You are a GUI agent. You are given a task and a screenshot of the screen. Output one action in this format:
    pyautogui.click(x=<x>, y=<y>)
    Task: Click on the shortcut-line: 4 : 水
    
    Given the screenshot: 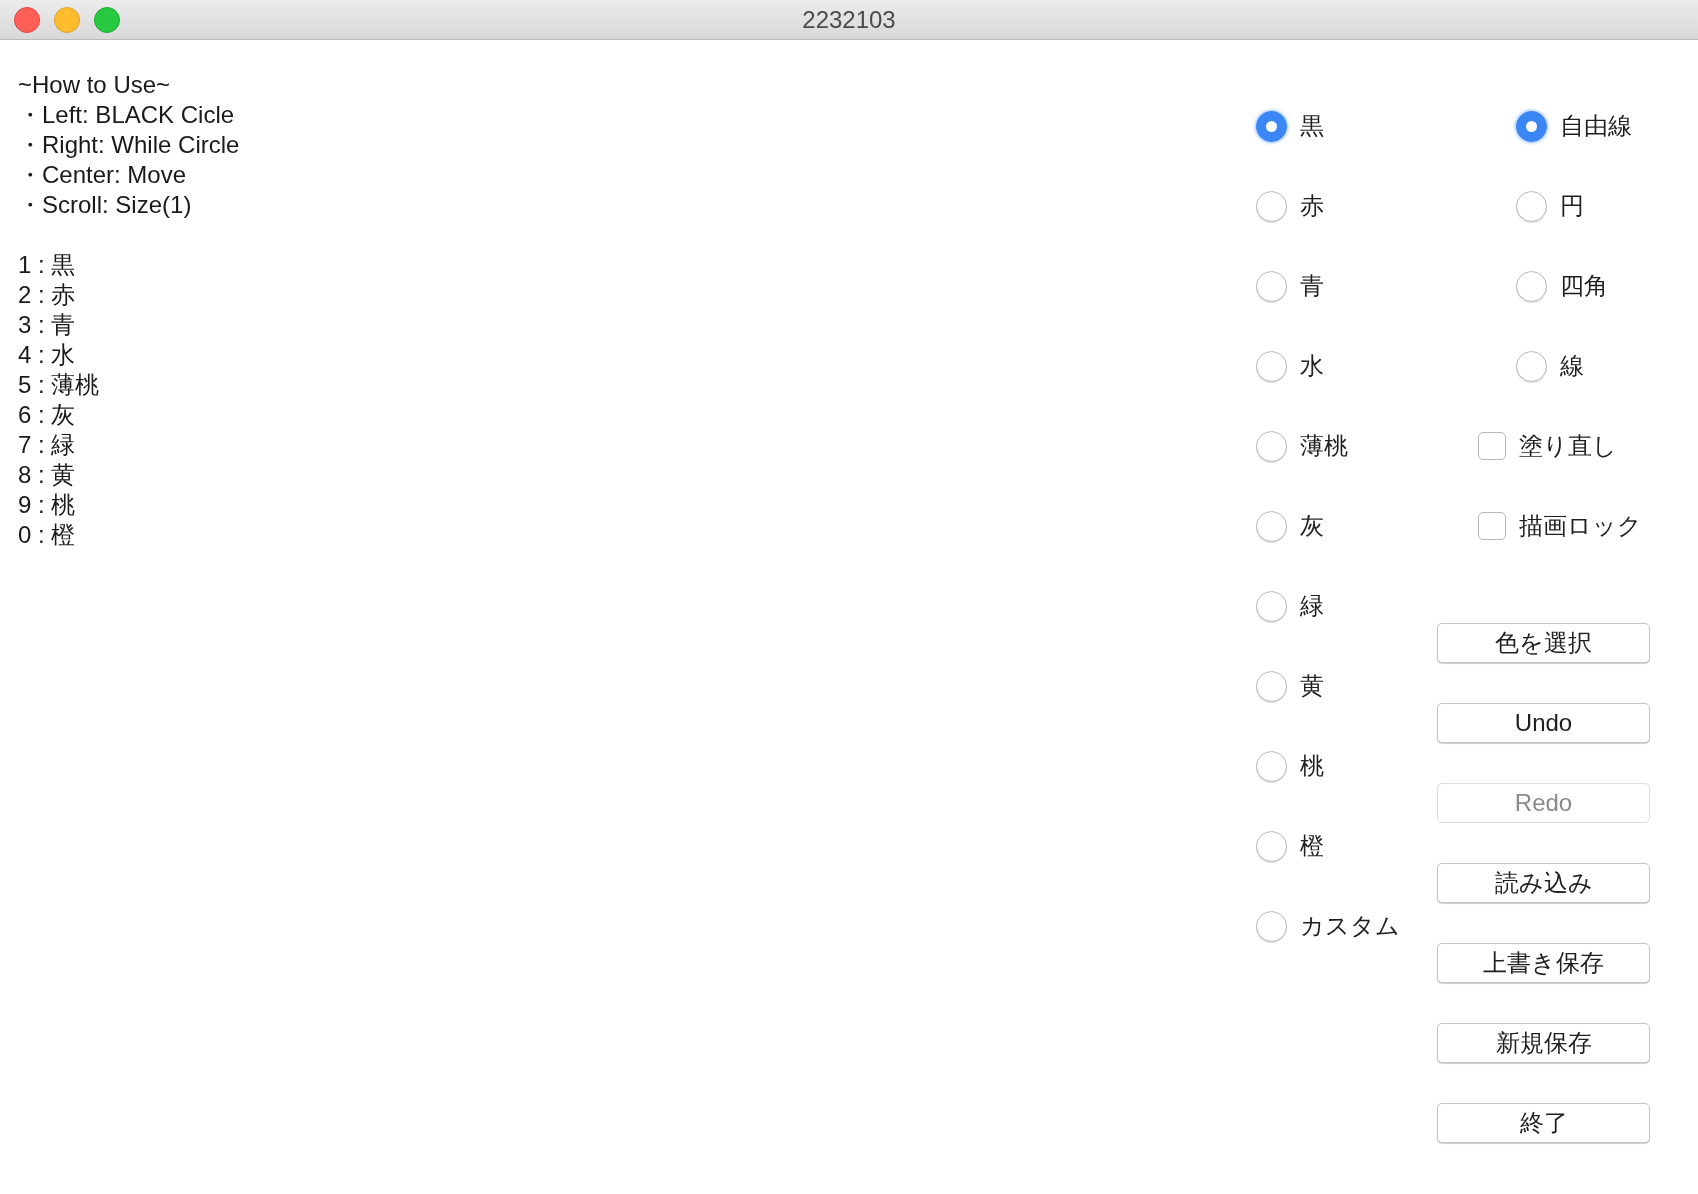 What is the action you would take?
    pyautogui.click(x=47, y=355)
    